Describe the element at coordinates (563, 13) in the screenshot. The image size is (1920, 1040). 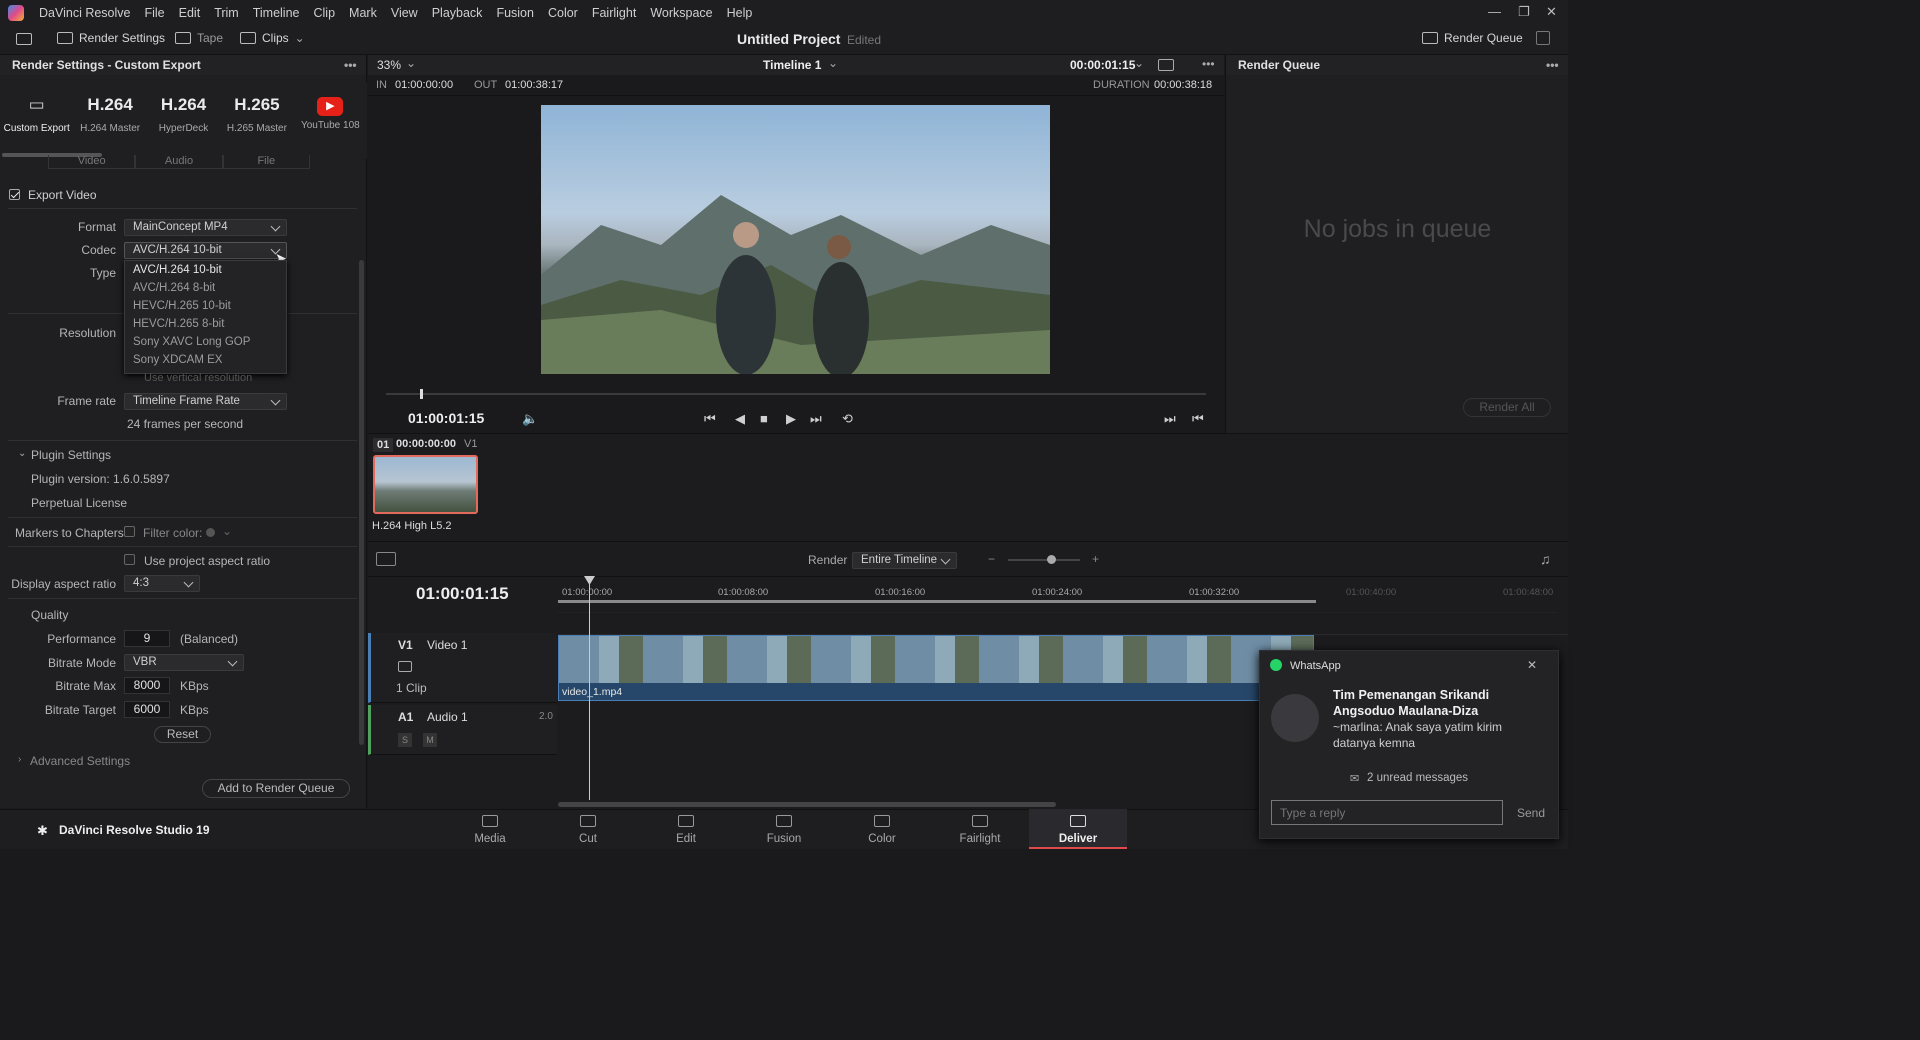
I see `menu-color: Color` at that location.